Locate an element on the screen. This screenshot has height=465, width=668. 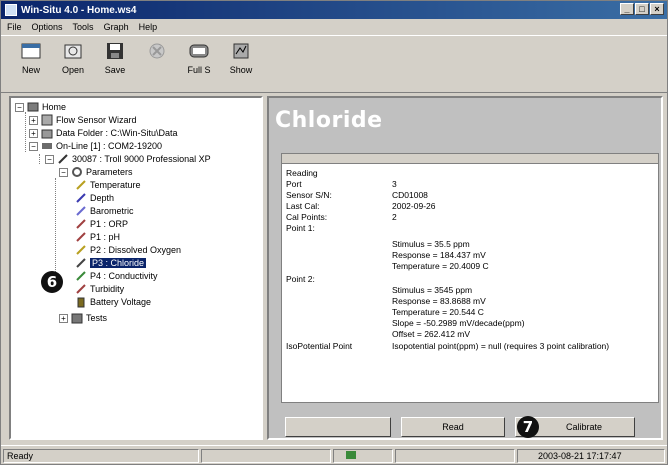
readout-label: Reading is located at coordinates (302, 173).